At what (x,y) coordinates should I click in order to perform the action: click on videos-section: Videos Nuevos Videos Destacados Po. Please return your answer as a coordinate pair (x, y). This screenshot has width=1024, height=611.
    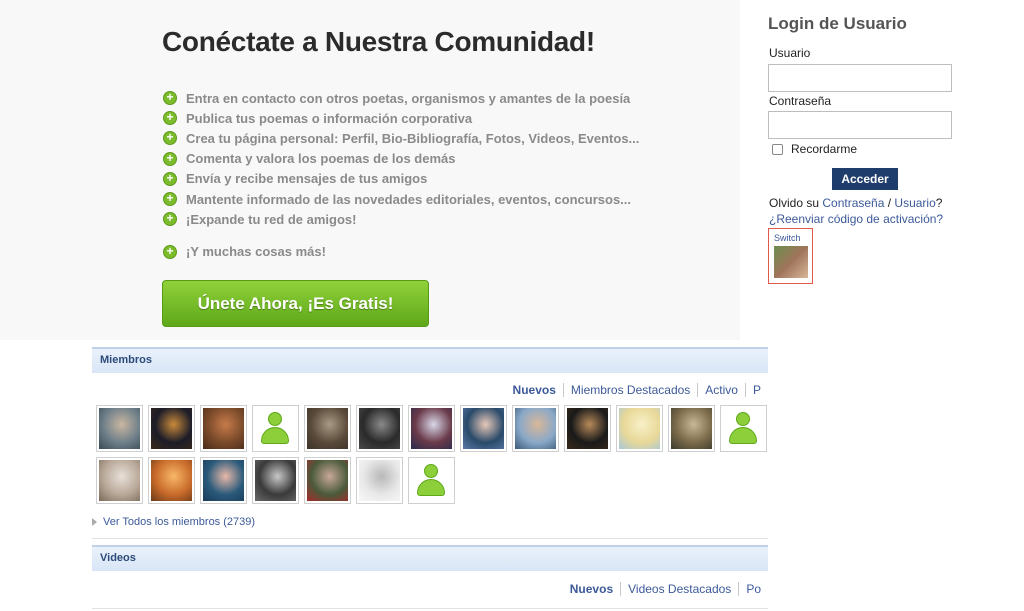
    Looking at the image, I should click on (430, 578).